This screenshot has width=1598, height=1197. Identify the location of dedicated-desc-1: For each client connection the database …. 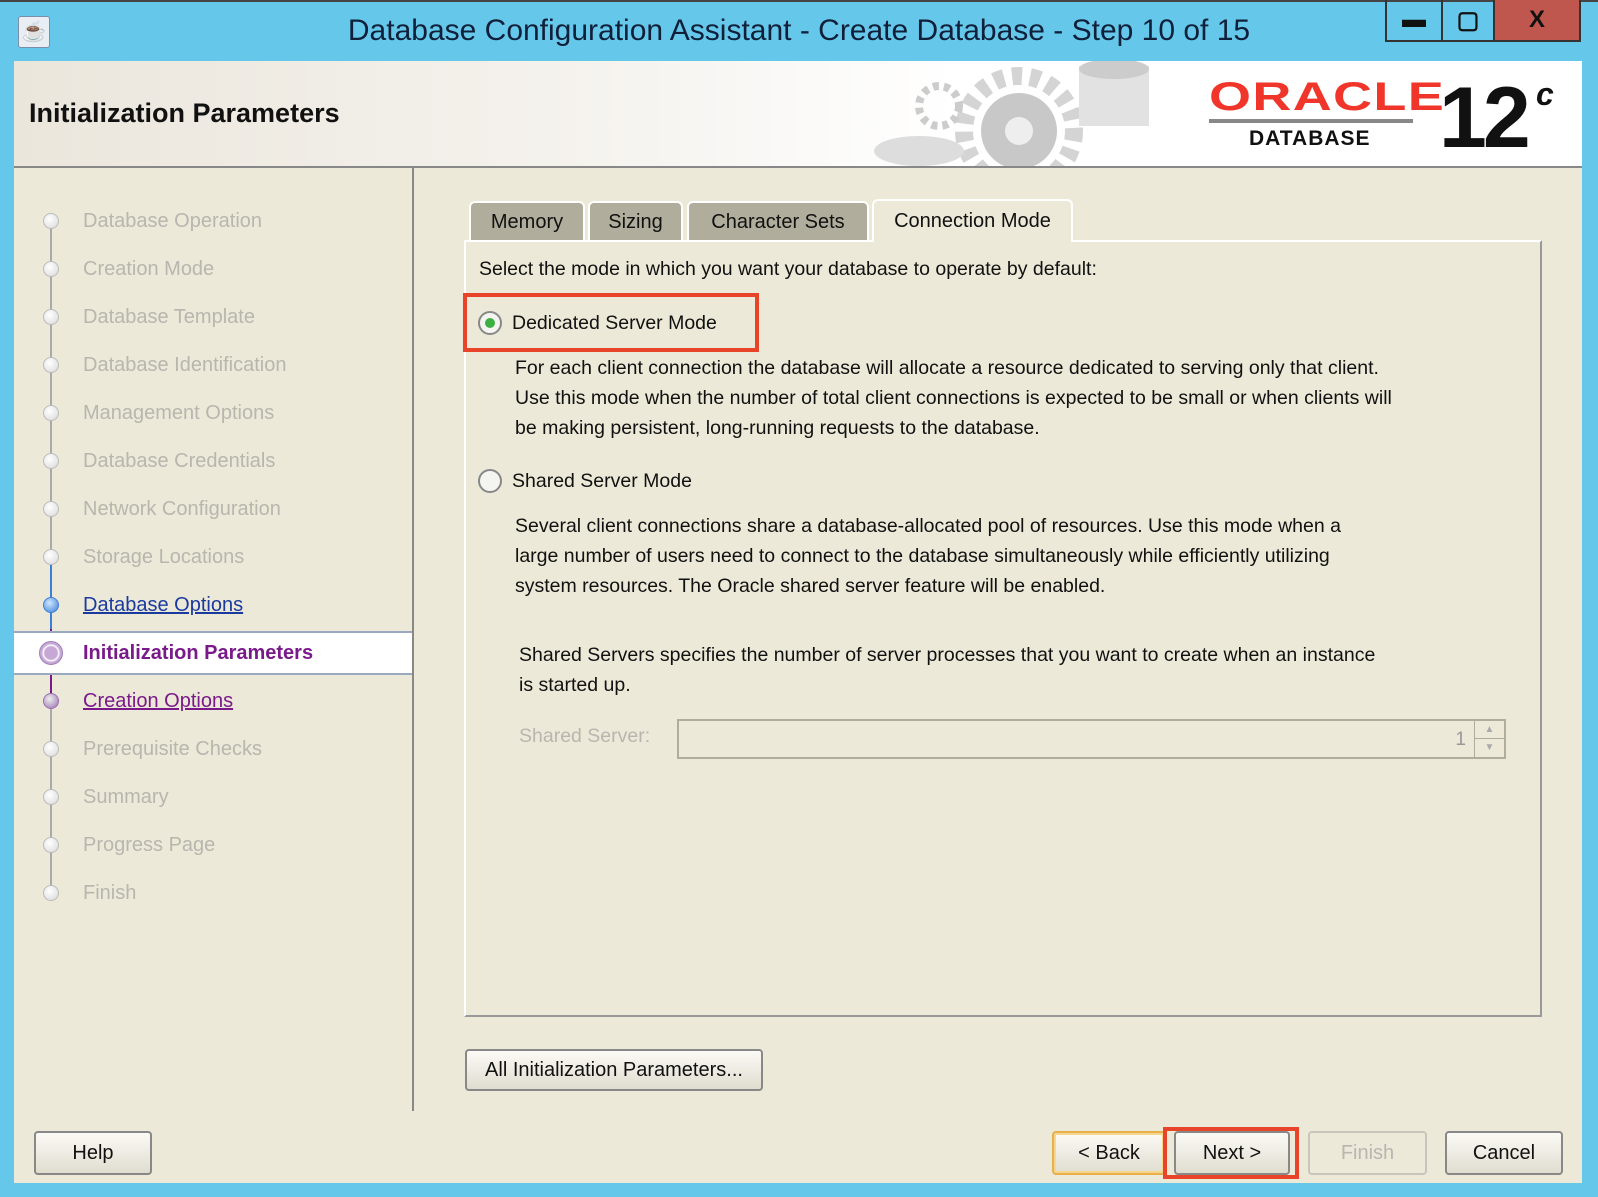
(947, 368).